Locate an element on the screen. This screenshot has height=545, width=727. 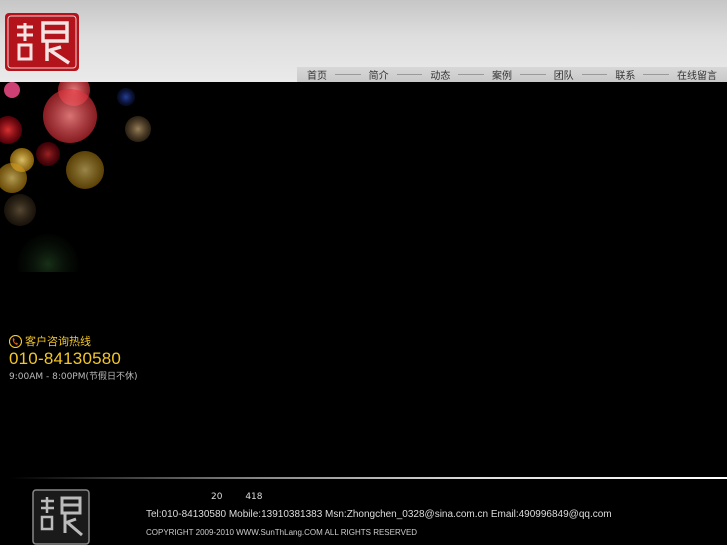
seal-logo-icon is located at coordinates (42, 42).